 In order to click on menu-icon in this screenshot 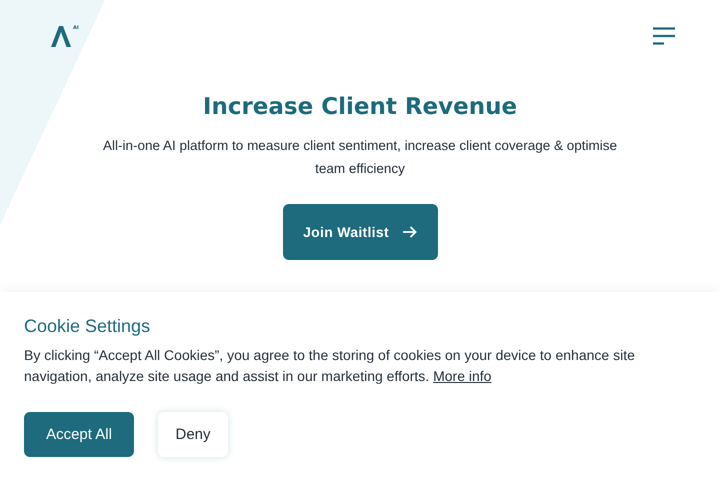, I will do `click(664, 36)`.